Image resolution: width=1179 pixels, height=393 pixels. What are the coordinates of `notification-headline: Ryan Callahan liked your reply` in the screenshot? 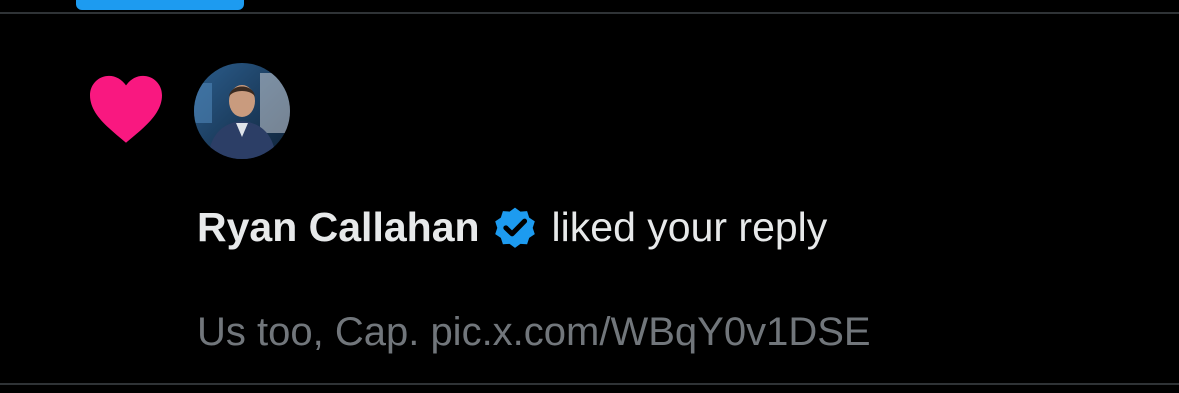 It's located at (512, 227).